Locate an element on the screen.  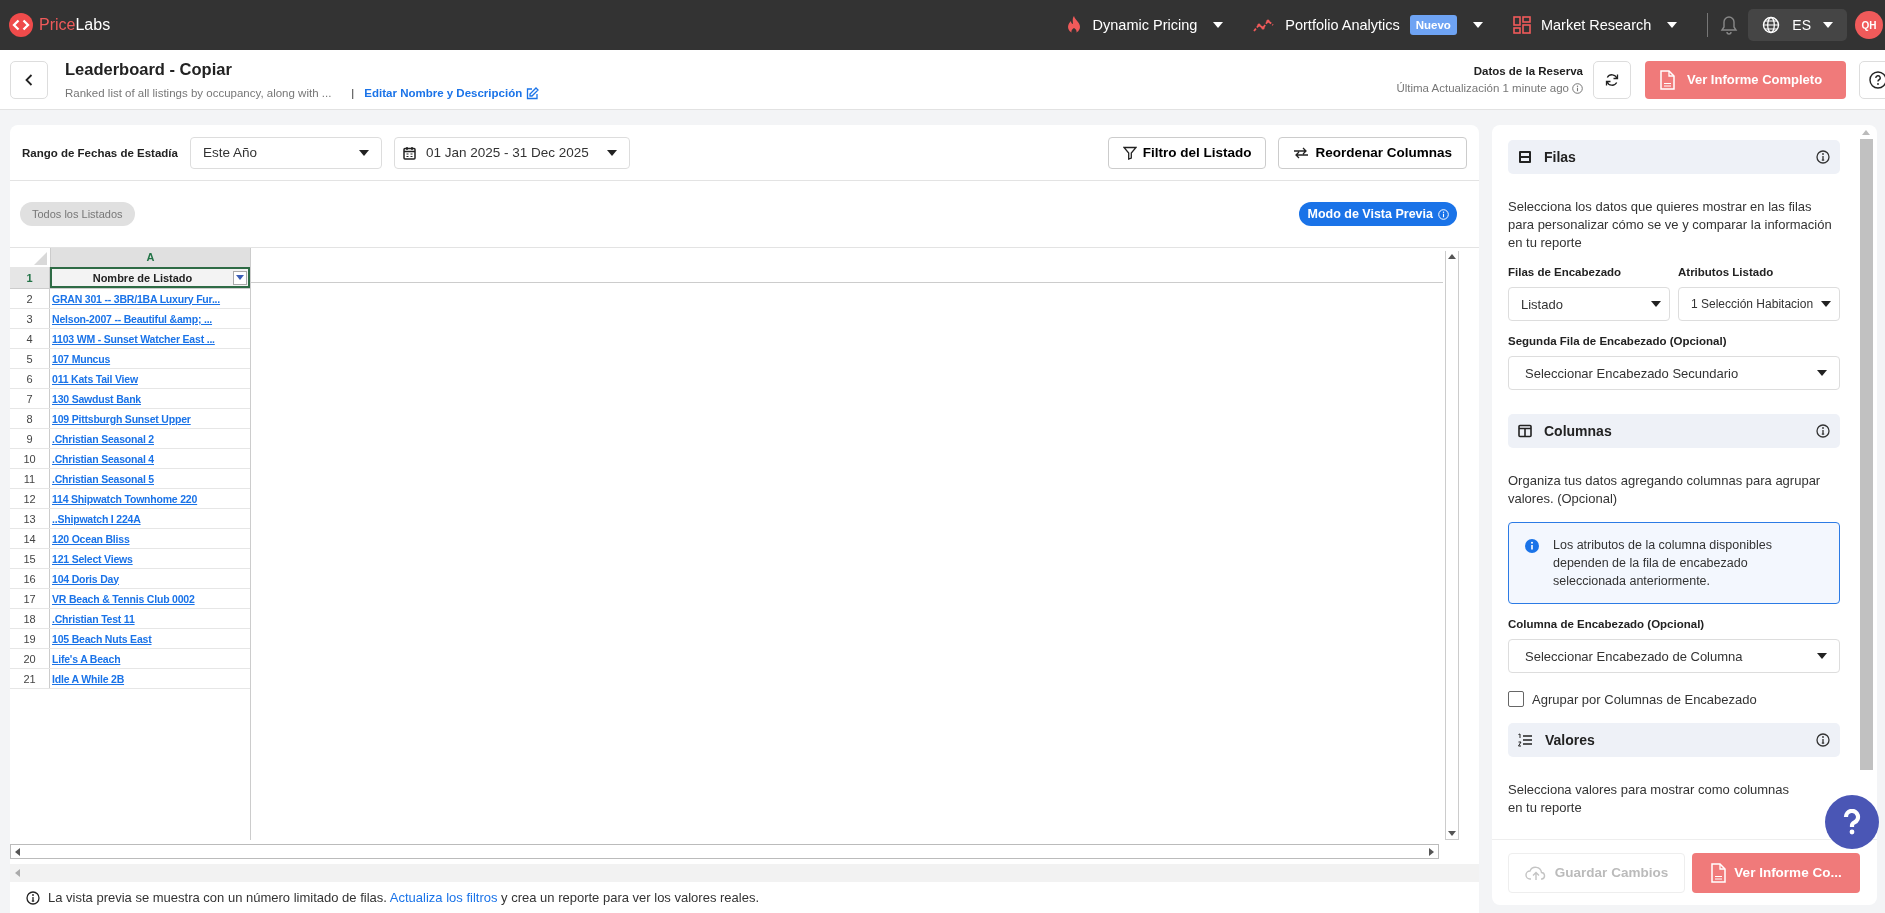
row-number: 9 is located at coordinates (30, 438).